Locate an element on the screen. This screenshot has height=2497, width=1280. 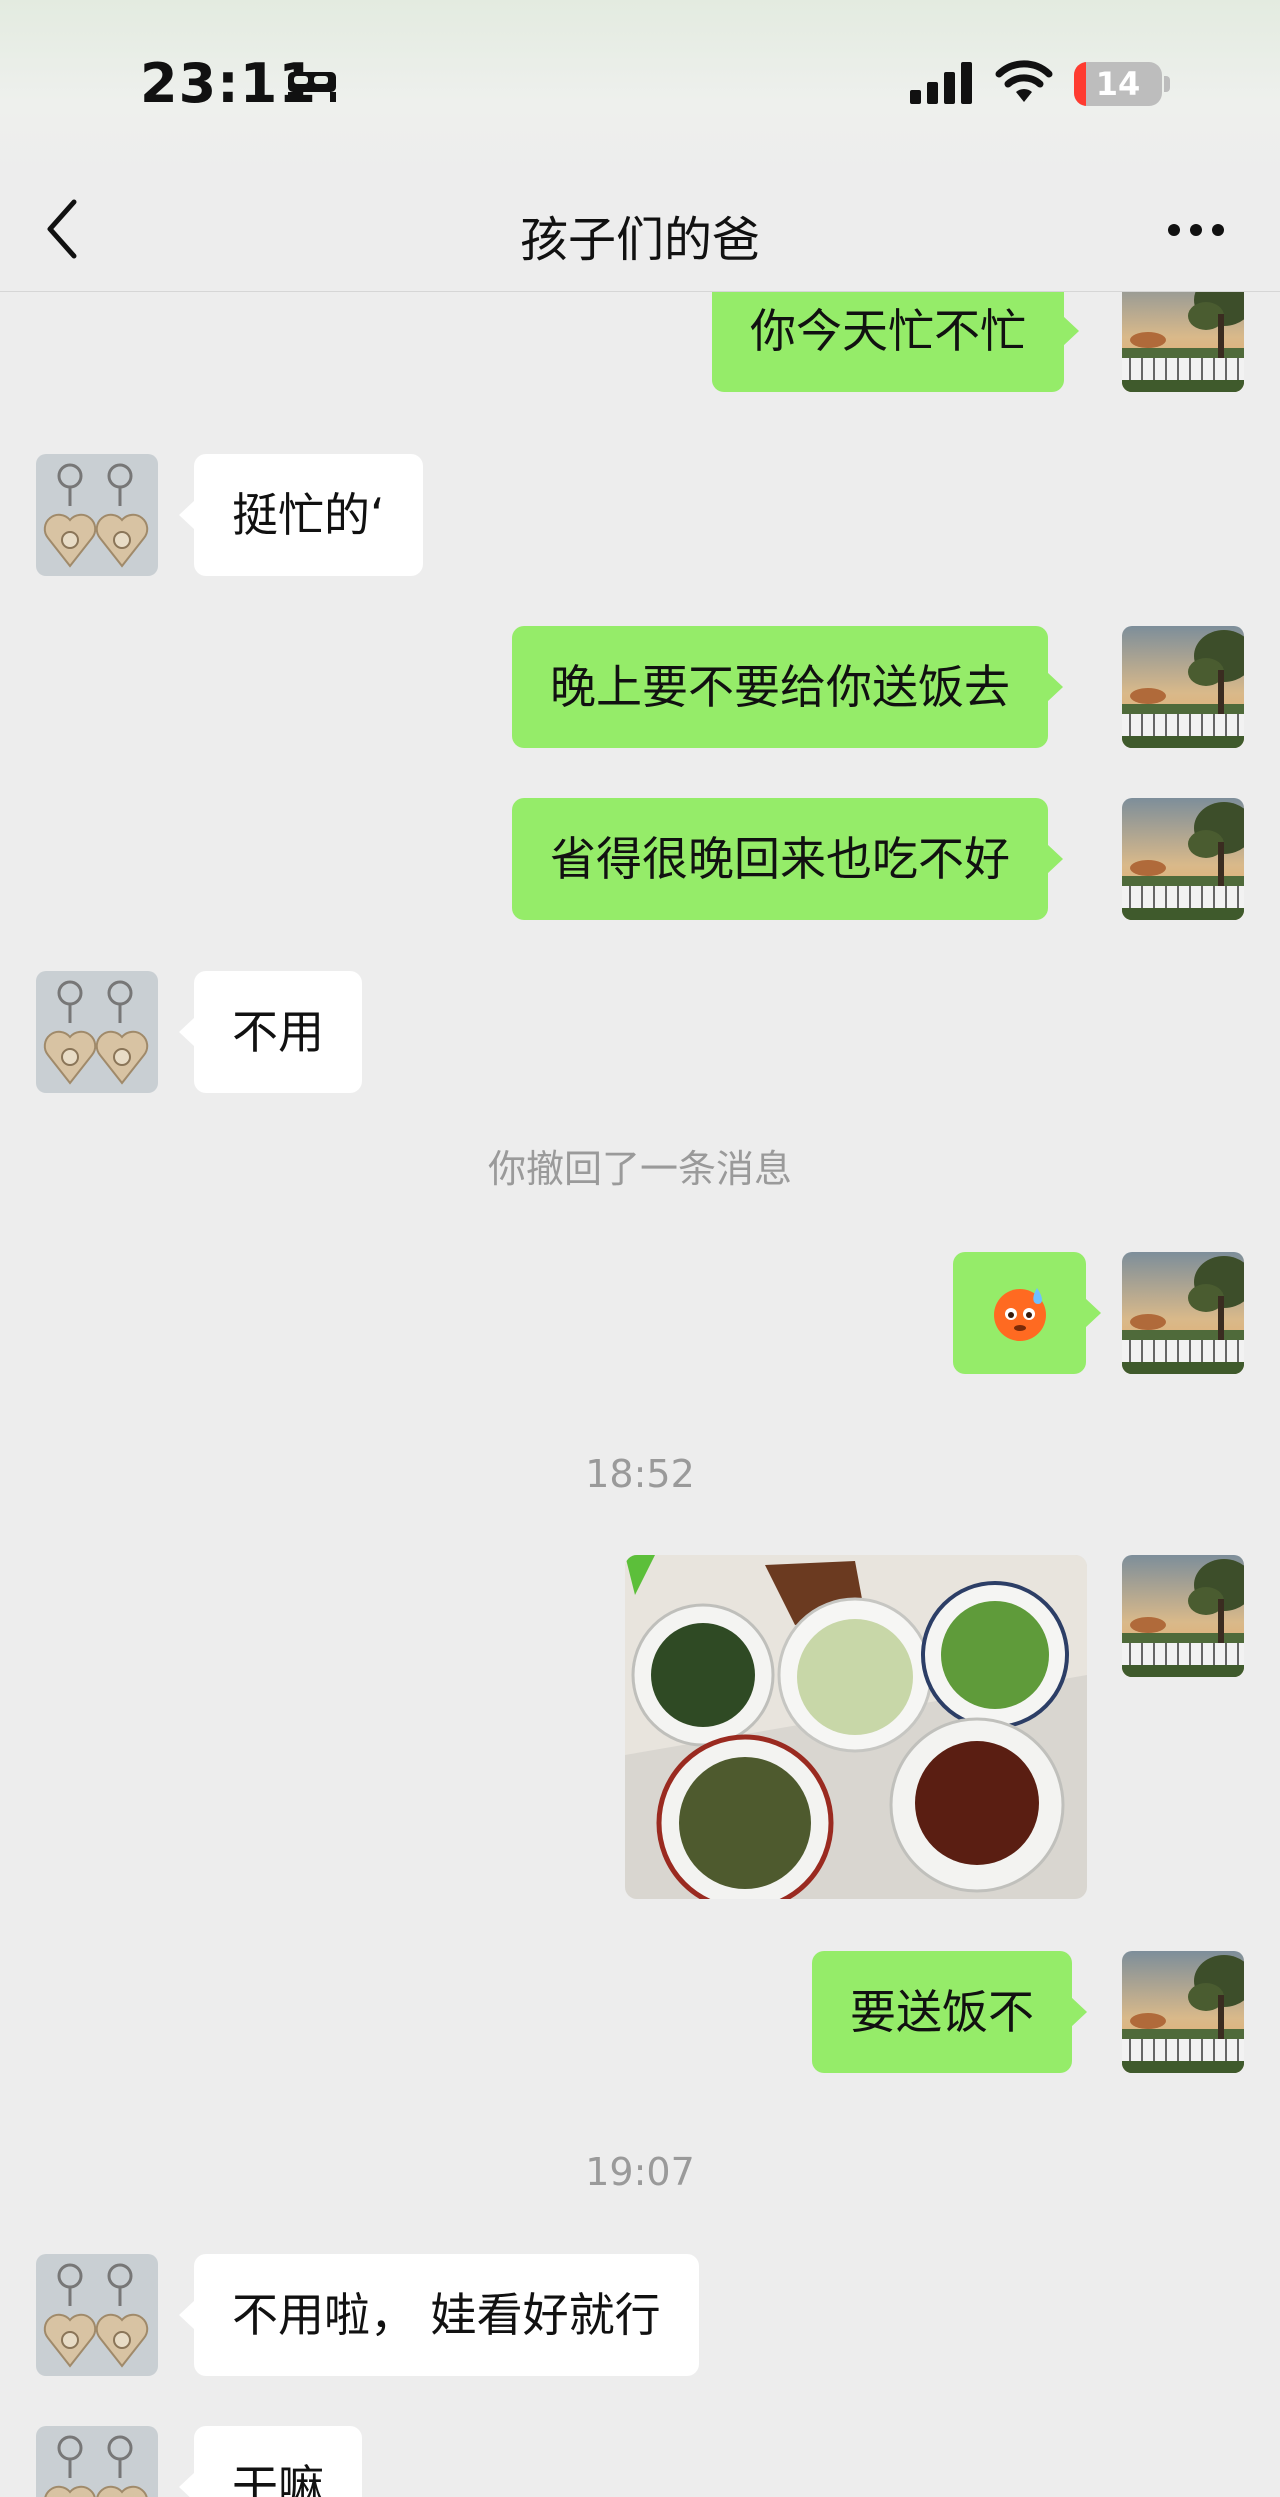
bed-icon is located at coordinates (312, 87).